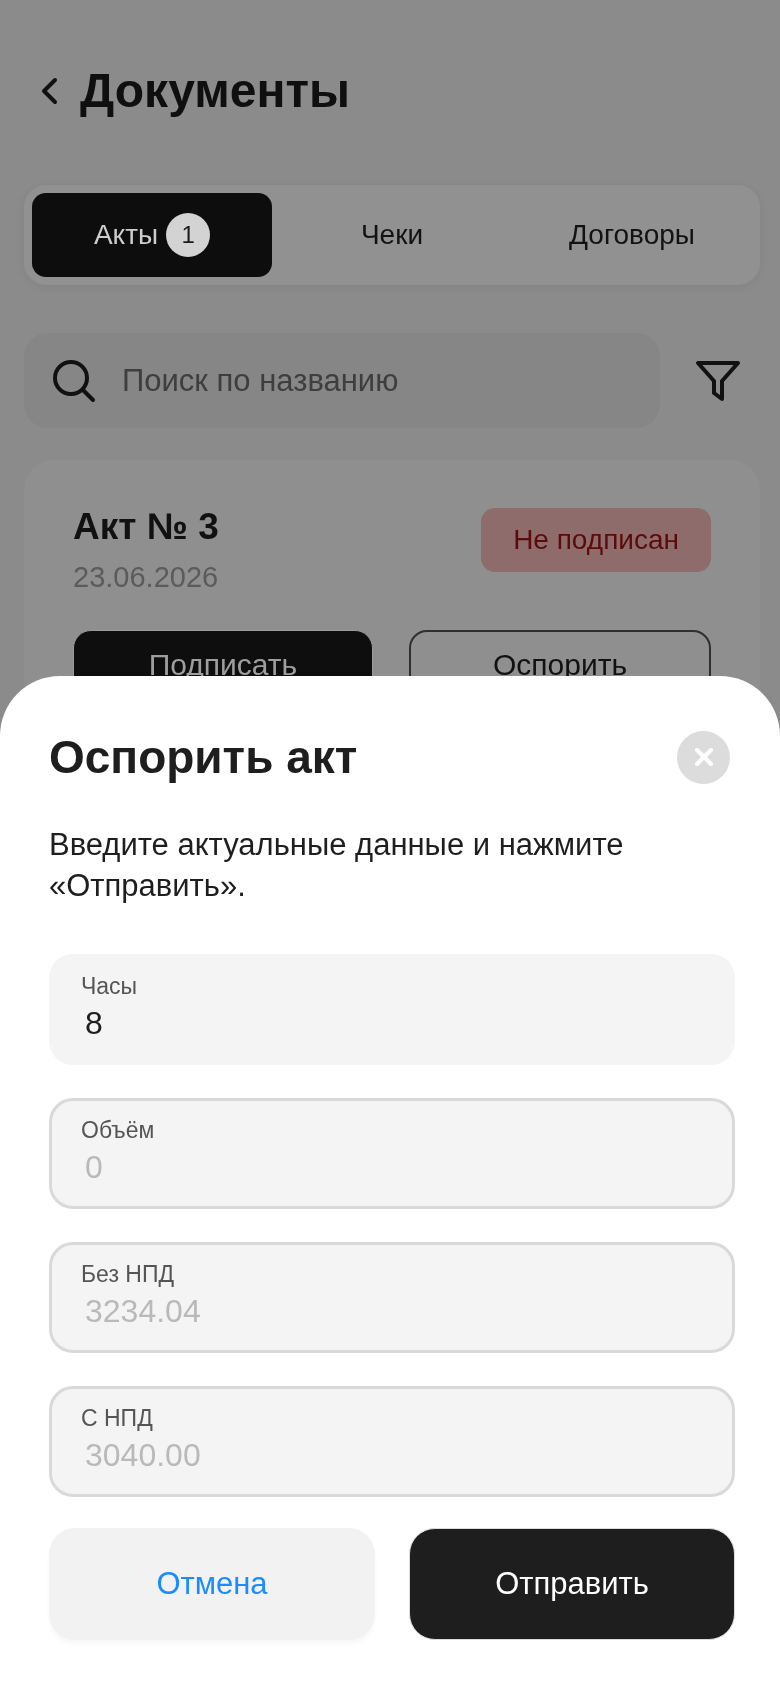  I want to click on field-label: Часы, so click(109, 986).